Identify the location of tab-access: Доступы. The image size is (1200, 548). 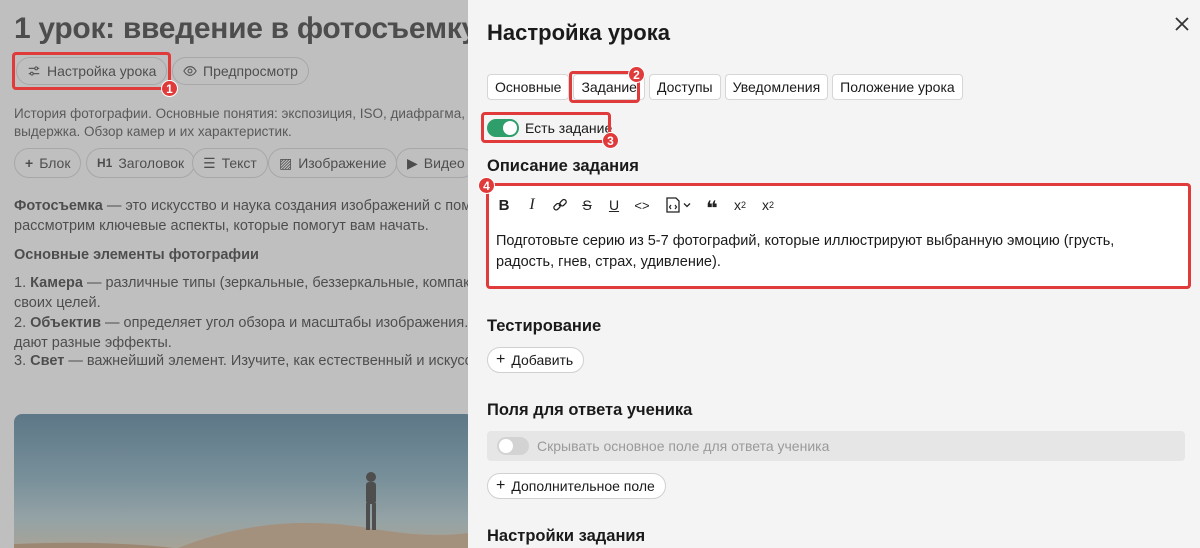
(684, 87).